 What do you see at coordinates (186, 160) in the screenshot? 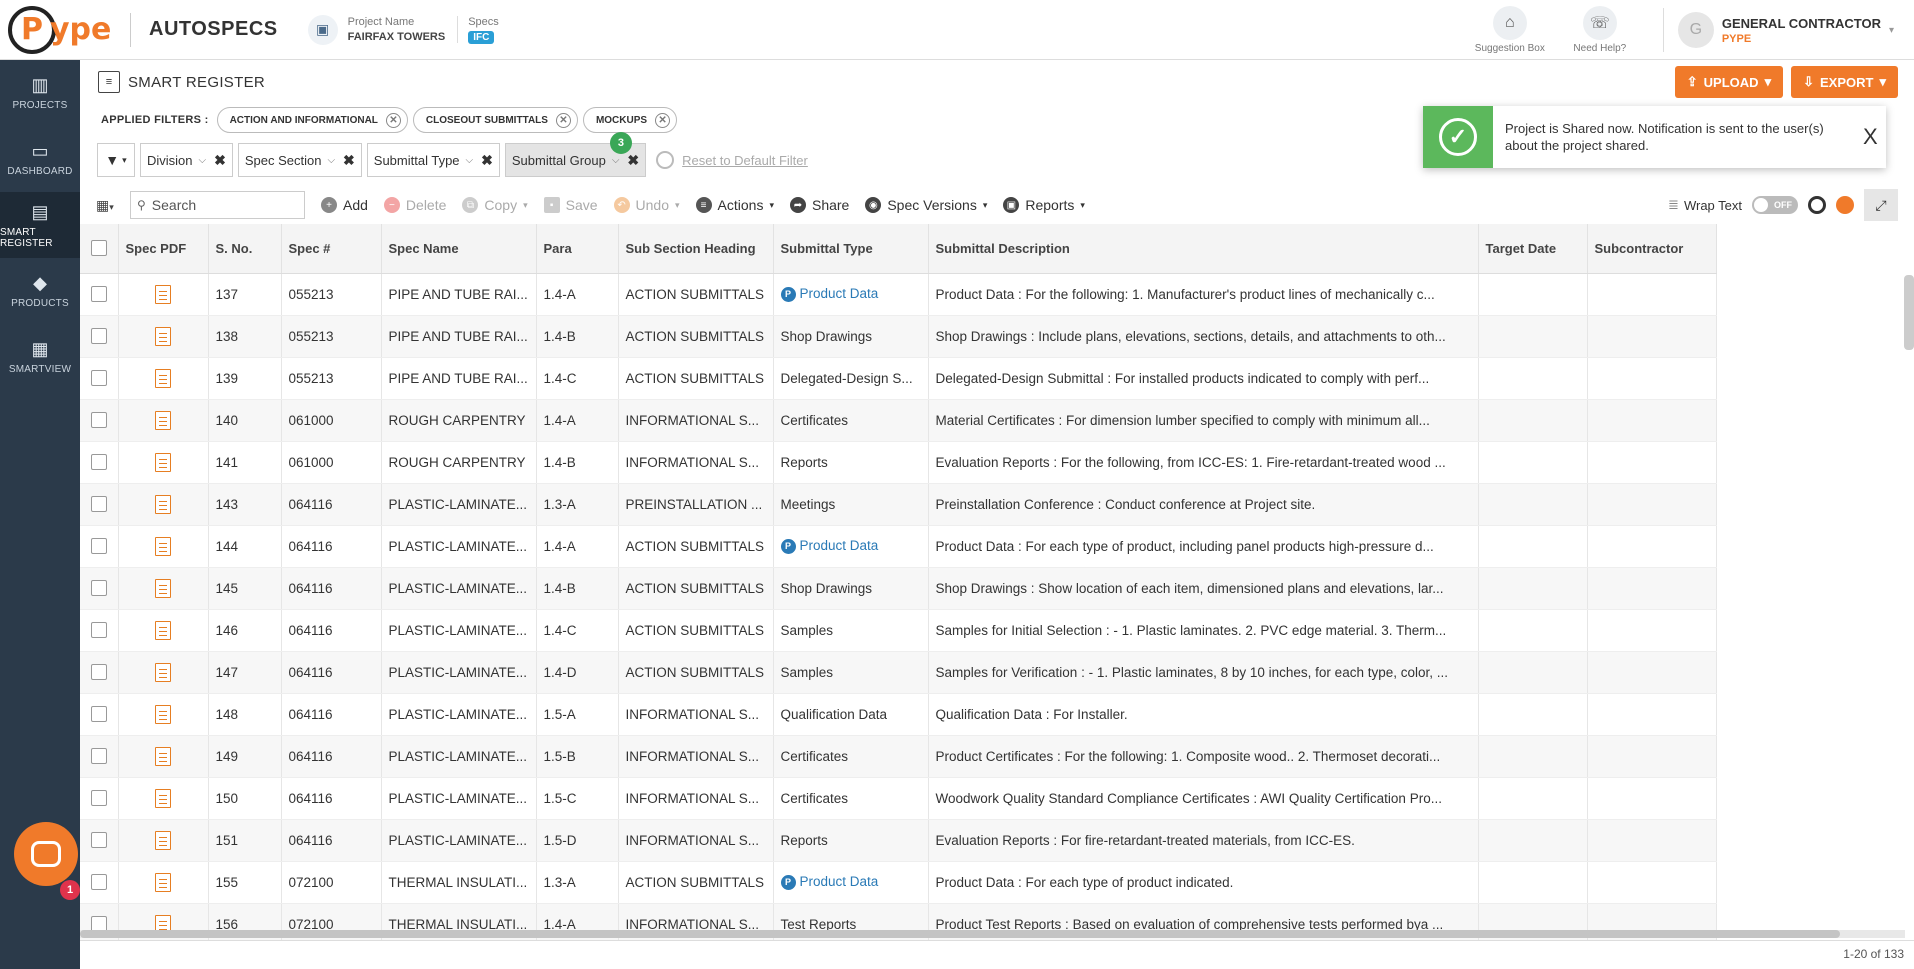
I see `division-filter: Division ⌵ ✖` at bounding box center [186, 160].